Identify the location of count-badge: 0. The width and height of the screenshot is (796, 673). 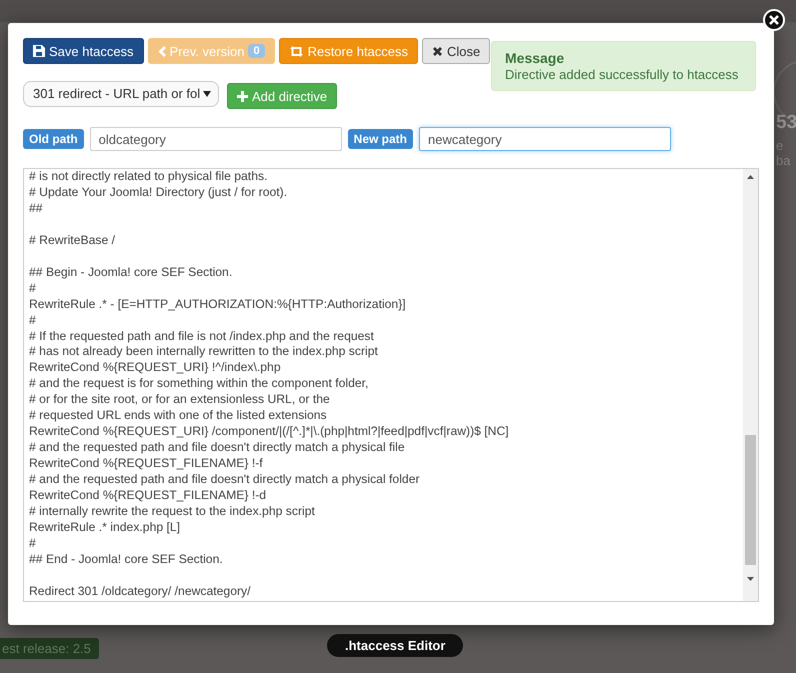
(256, 51).